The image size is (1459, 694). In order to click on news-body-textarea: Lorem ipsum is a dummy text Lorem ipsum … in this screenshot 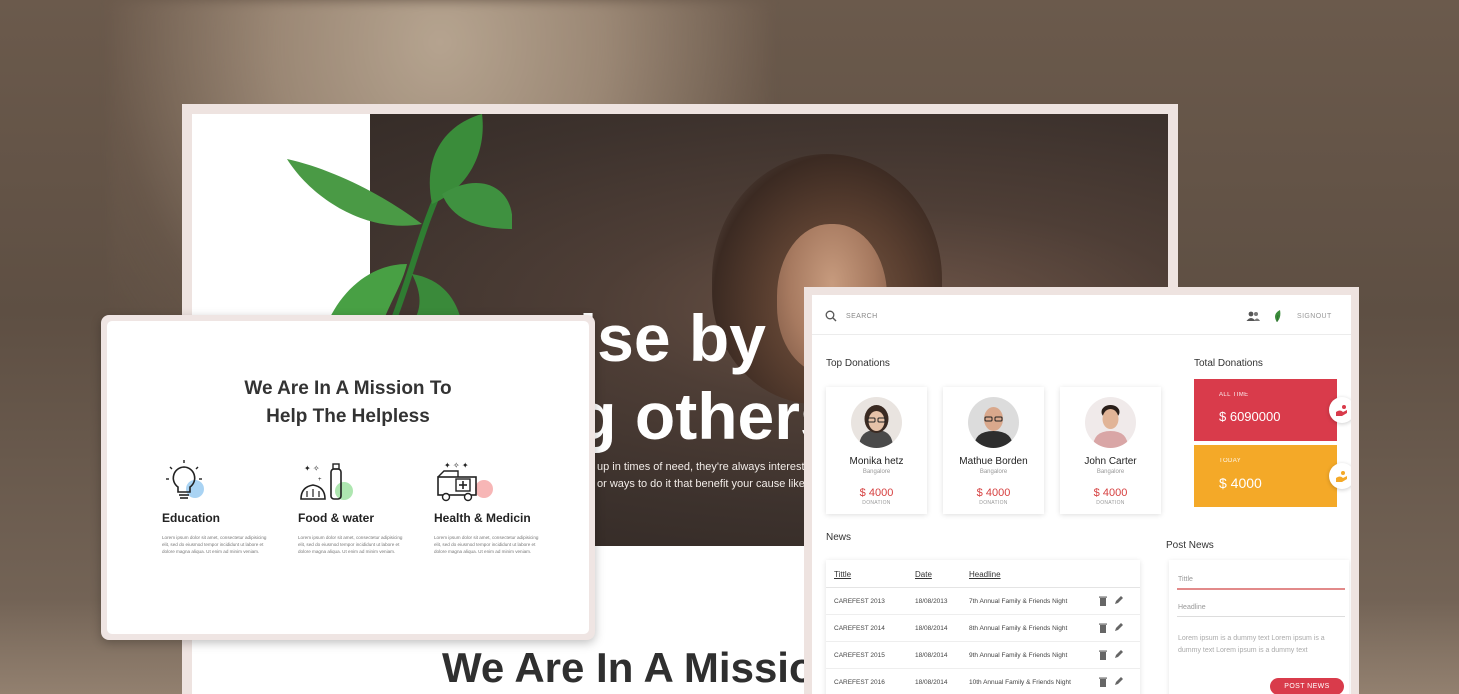, I will do `click(1258, 645)`.